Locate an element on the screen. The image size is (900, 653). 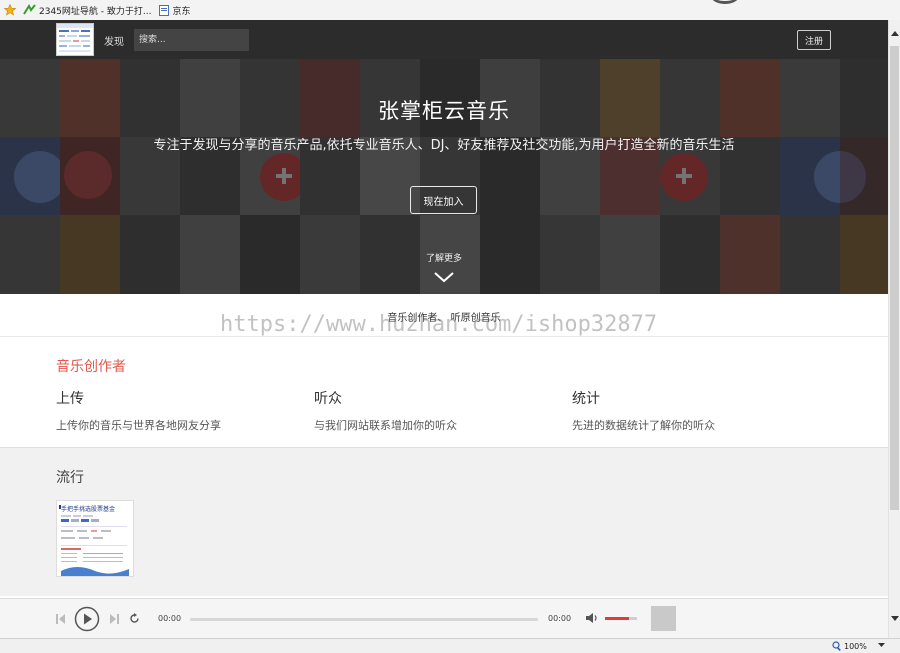
scroll-up-arrow-icon is located at coordinates (895, 33).